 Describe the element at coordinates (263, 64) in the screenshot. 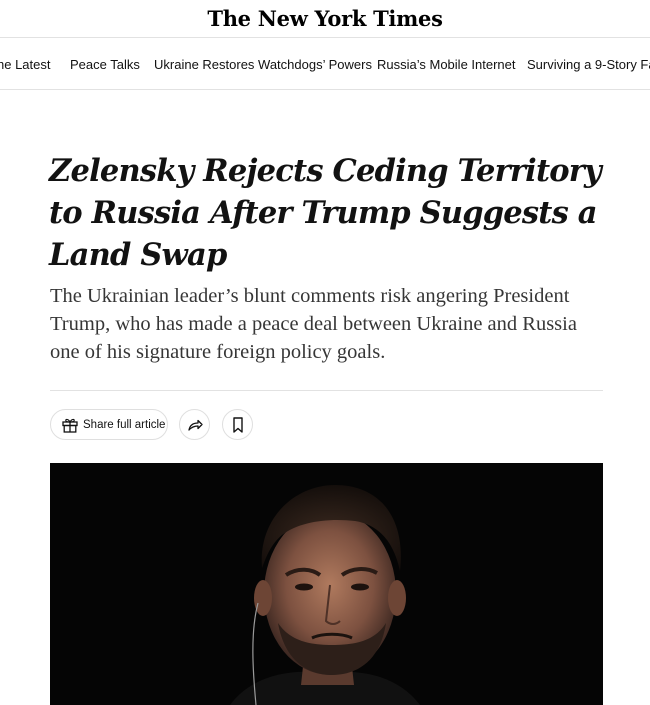

I see `nav-item-watchdogs: Ukraine Restores Watchdogs’ Powers` at that location.